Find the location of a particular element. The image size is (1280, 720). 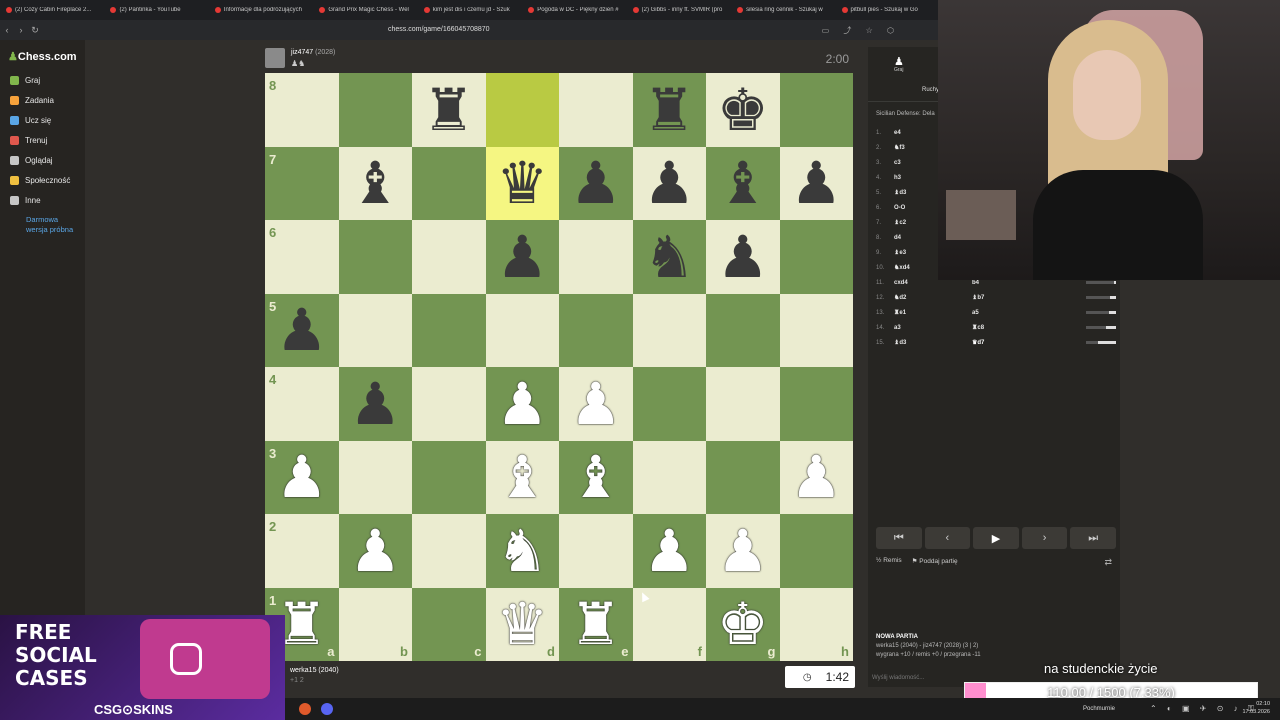

square-g2: ♟ is located at coordinates (743, 551).